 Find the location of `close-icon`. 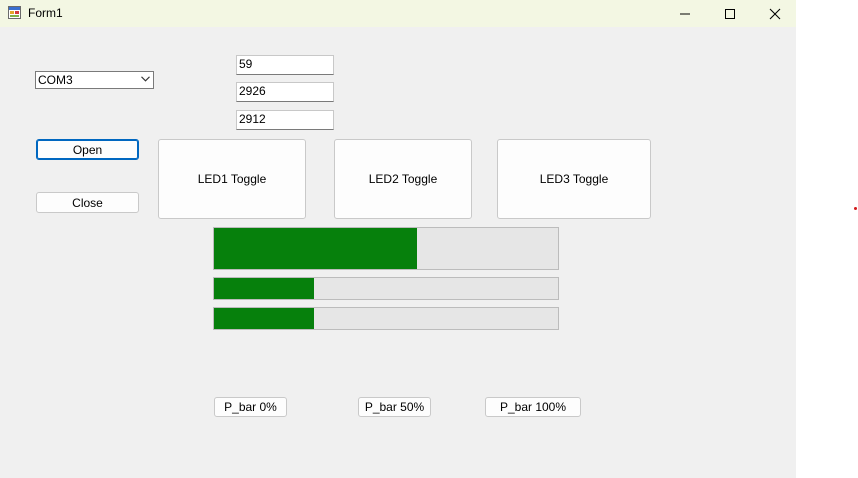

close-icon is located at coordinates (775, 13).